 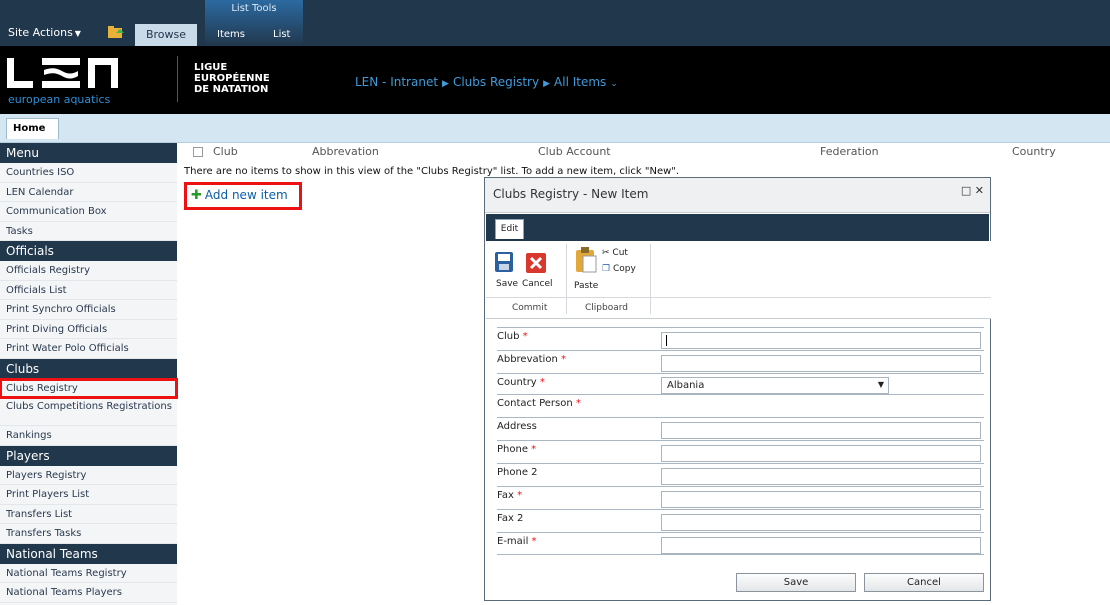 I want to click on scissors-icon: ✂, so click(x=606, y=253).